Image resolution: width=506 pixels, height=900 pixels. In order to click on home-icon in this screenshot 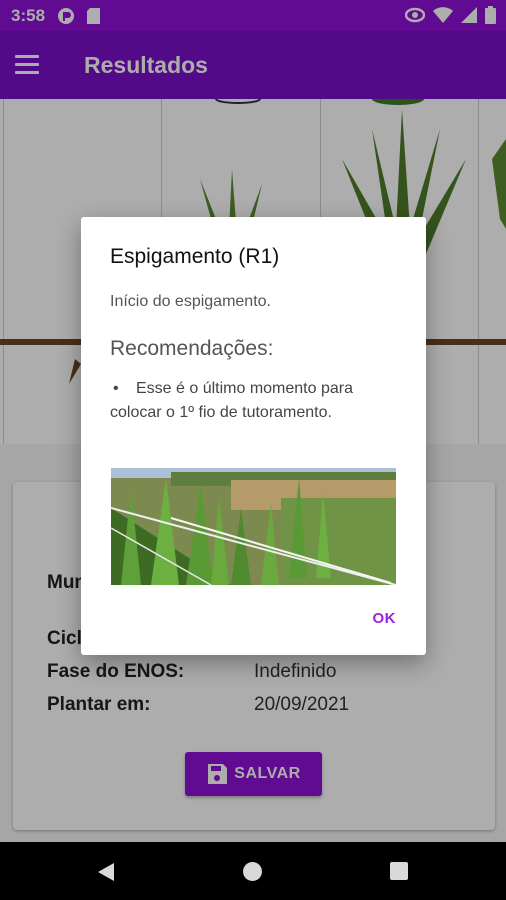, I will do `click(252, 871)`.